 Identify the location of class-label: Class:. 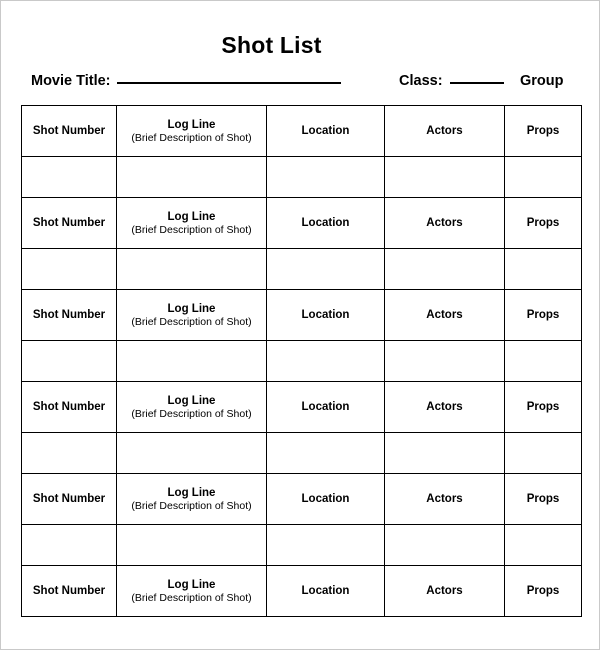
(421, 81).